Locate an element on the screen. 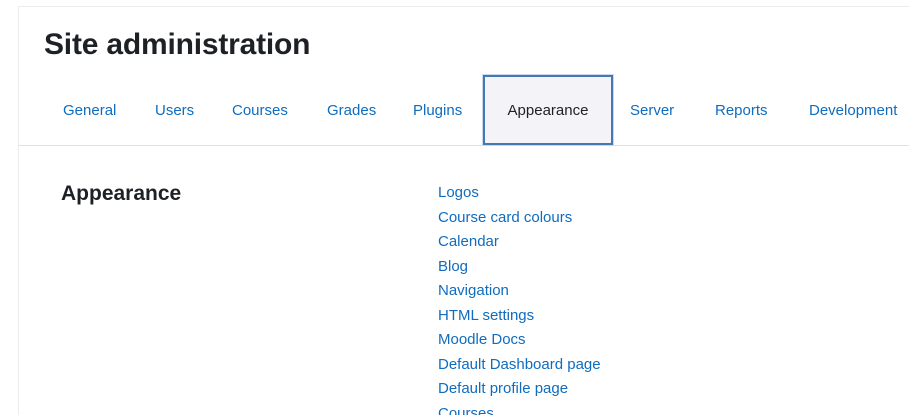  list-item: Calendar is located at coordinates (519, 244).